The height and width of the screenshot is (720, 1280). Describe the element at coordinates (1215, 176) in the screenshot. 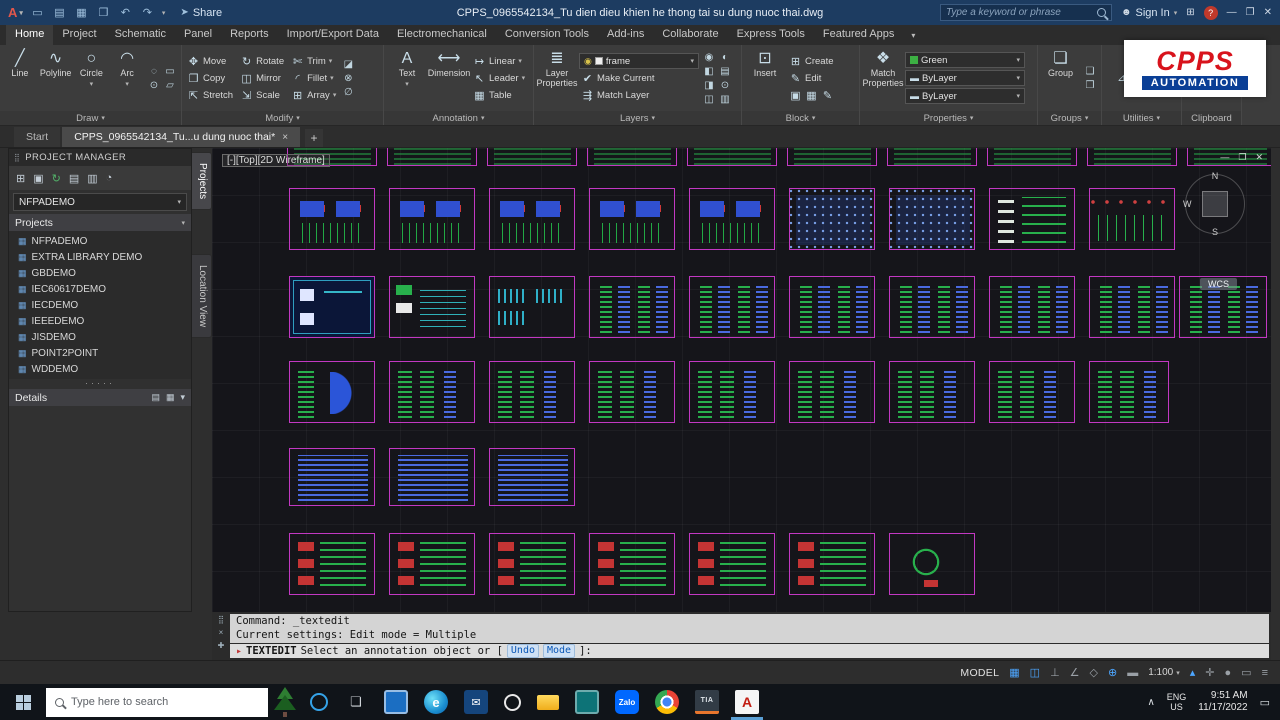

I see `viewcube-north: N` at that location.